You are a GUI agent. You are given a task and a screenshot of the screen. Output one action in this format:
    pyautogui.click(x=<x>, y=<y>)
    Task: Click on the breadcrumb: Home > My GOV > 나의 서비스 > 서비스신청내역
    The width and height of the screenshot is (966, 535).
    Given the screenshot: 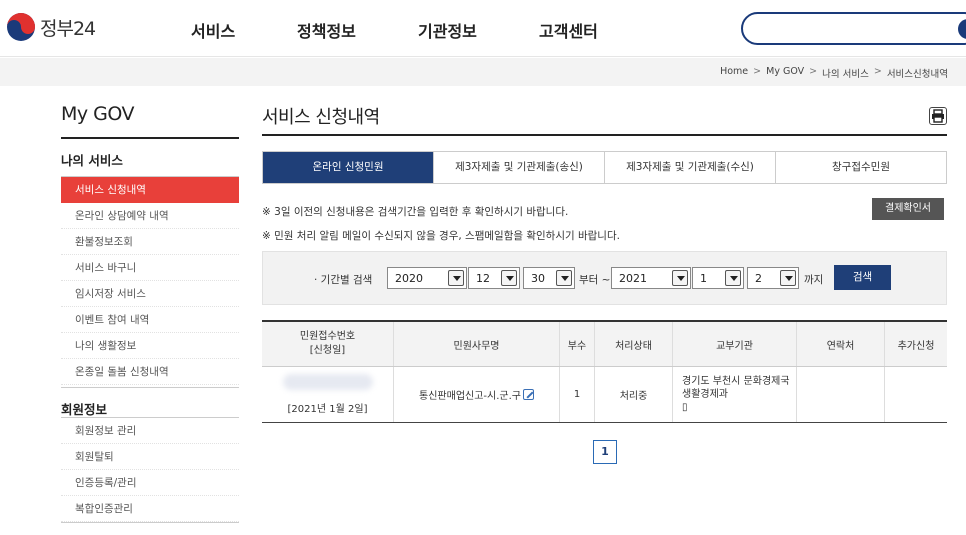 What is the action you would take?
    pyautogui.click(x=834, y=73)
    